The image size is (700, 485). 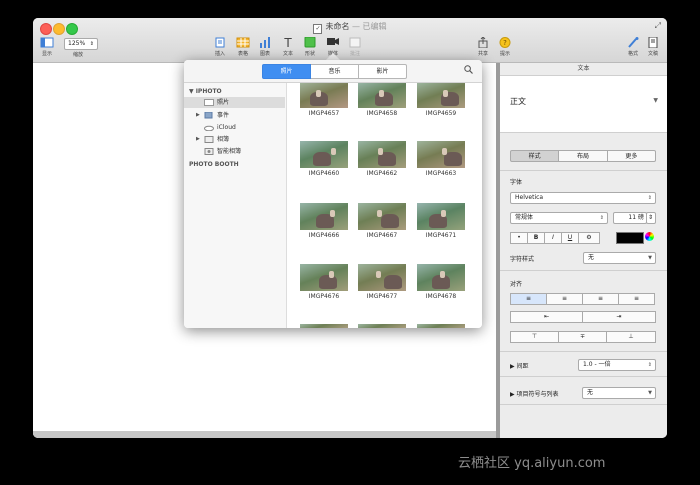 What do you see at coordinates (631, 156) in the screenshot?
I see `tab-more: 更多` at bounding box center [631, 156].